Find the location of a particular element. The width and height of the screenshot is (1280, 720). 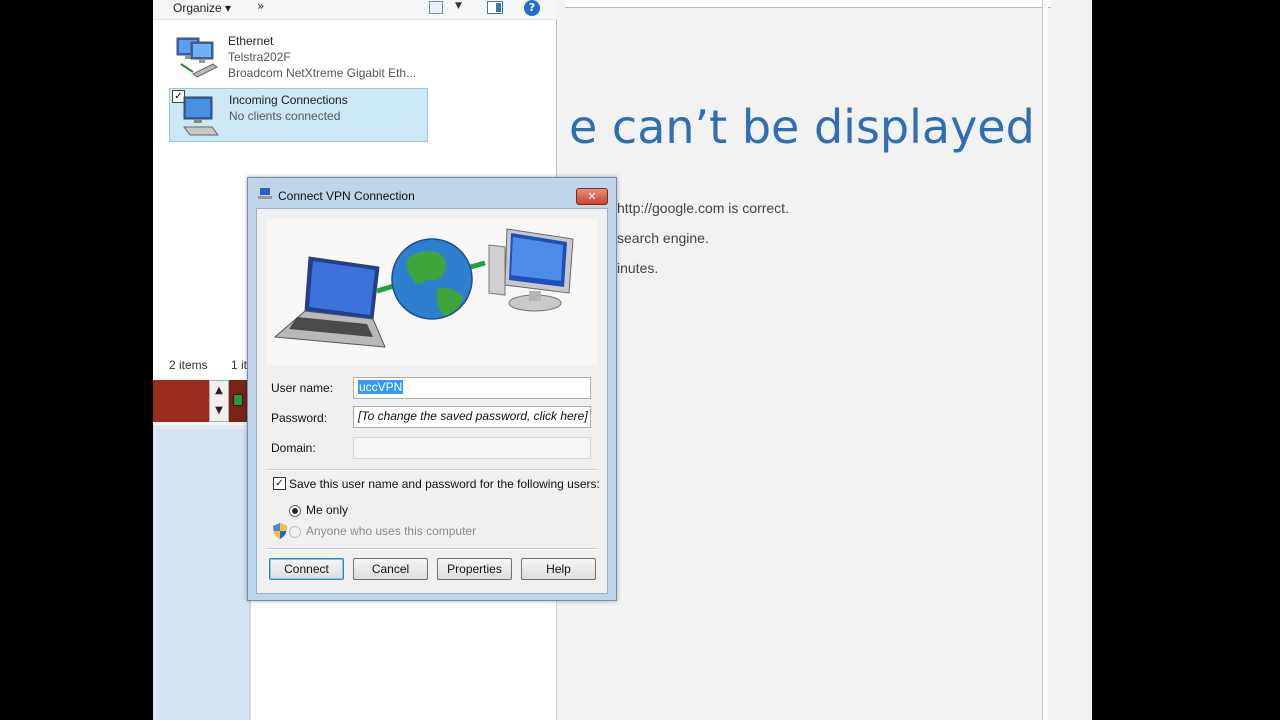

error-line-2: search engine. is located at coordinates (663, 238).